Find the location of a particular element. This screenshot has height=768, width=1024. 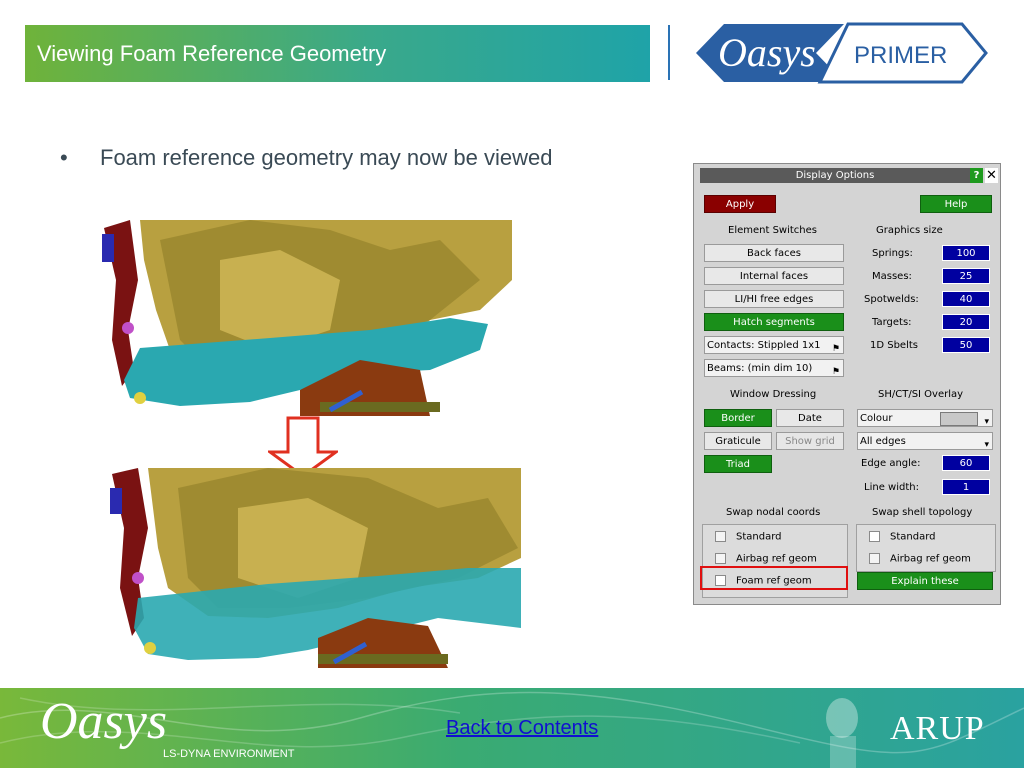

line-width-label: Line width: is located at coordinates (891, 487).